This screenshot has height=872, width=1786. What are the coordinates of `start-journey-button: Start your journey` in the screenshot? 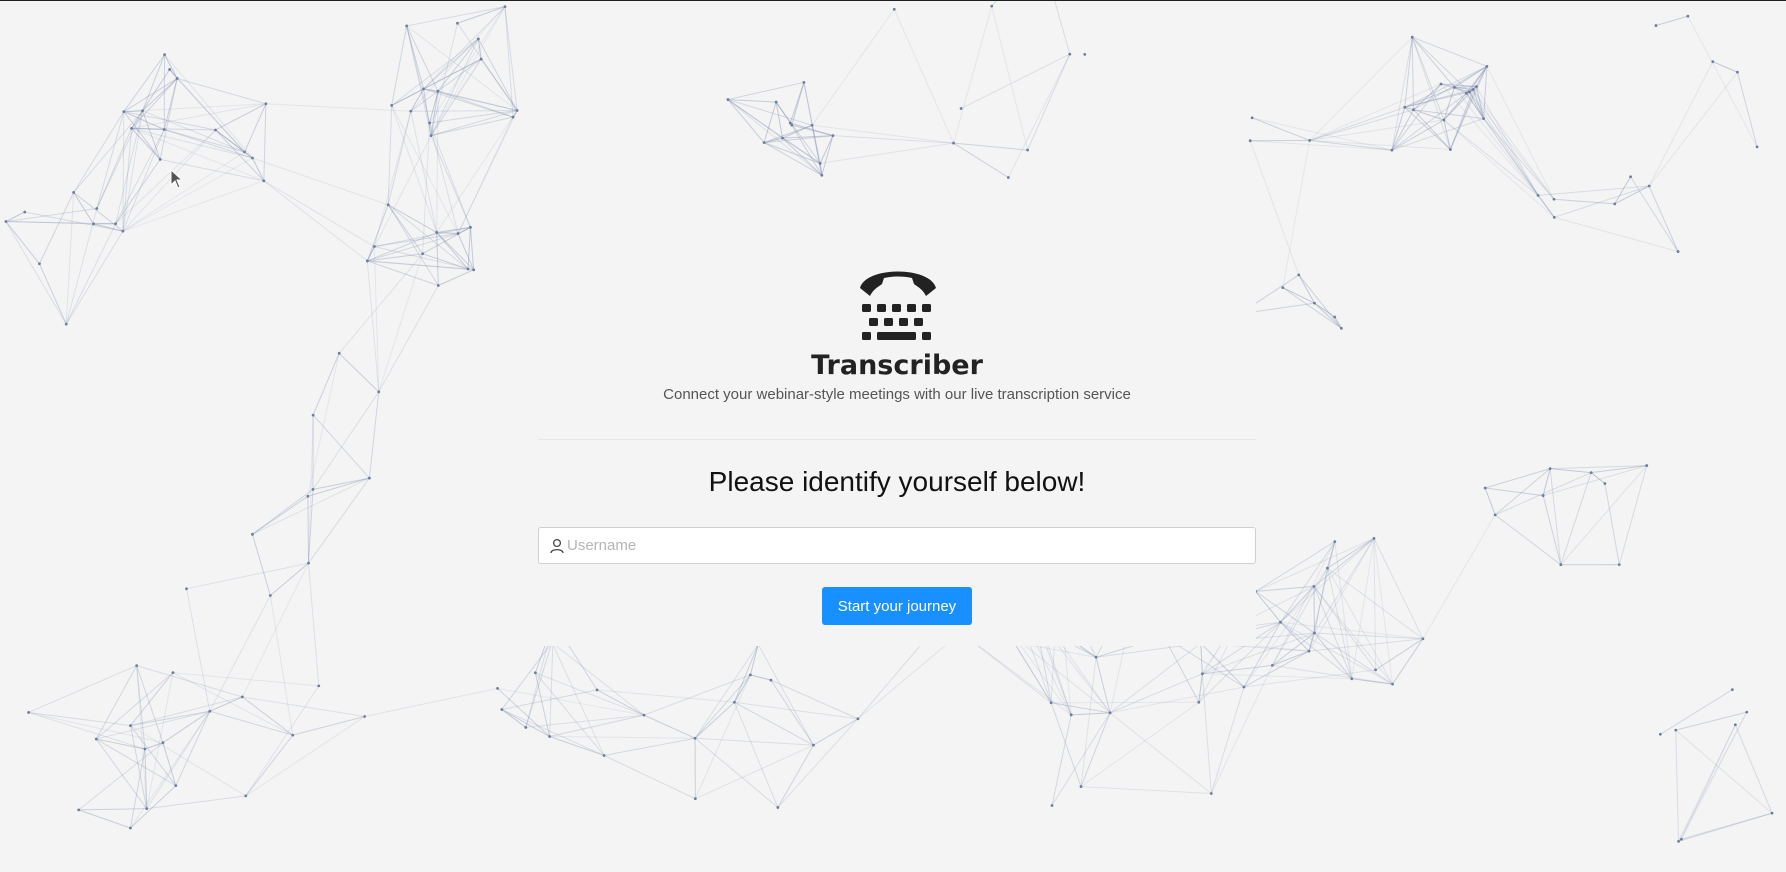 It's located at (897, 606).